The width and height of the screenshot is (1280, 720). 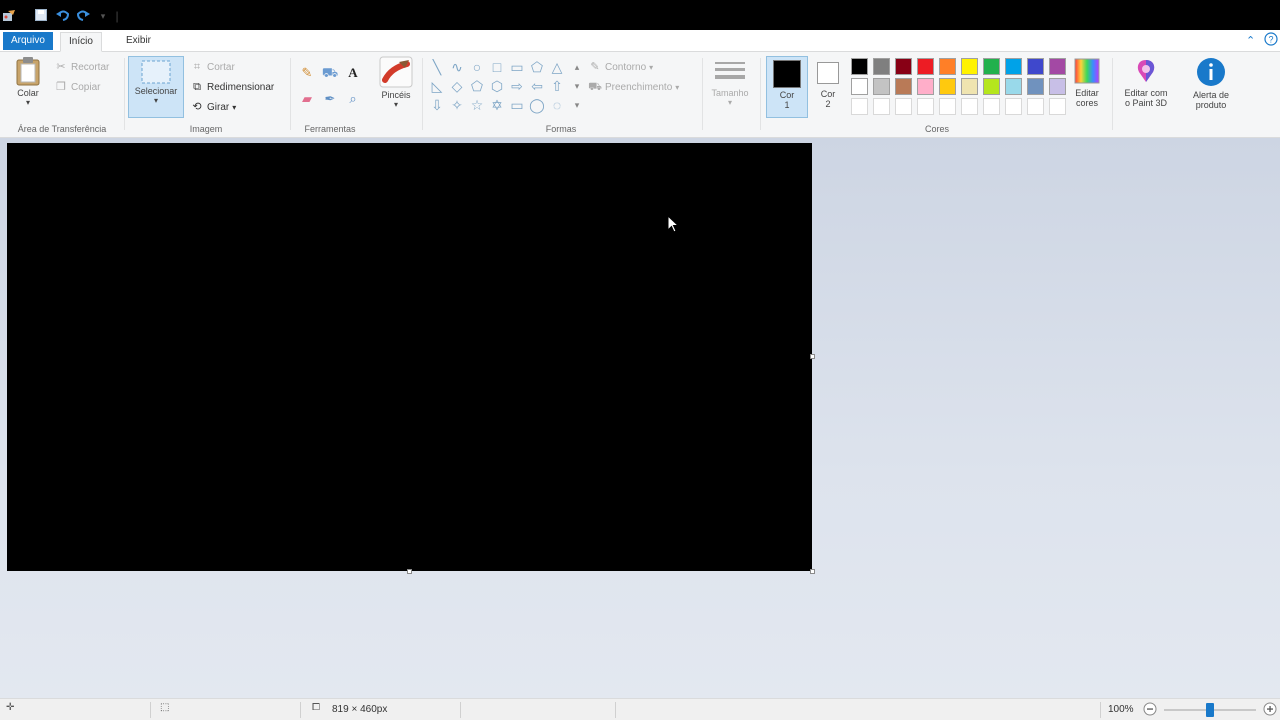 I want to click on save-icon, so click(x=41, y=16).